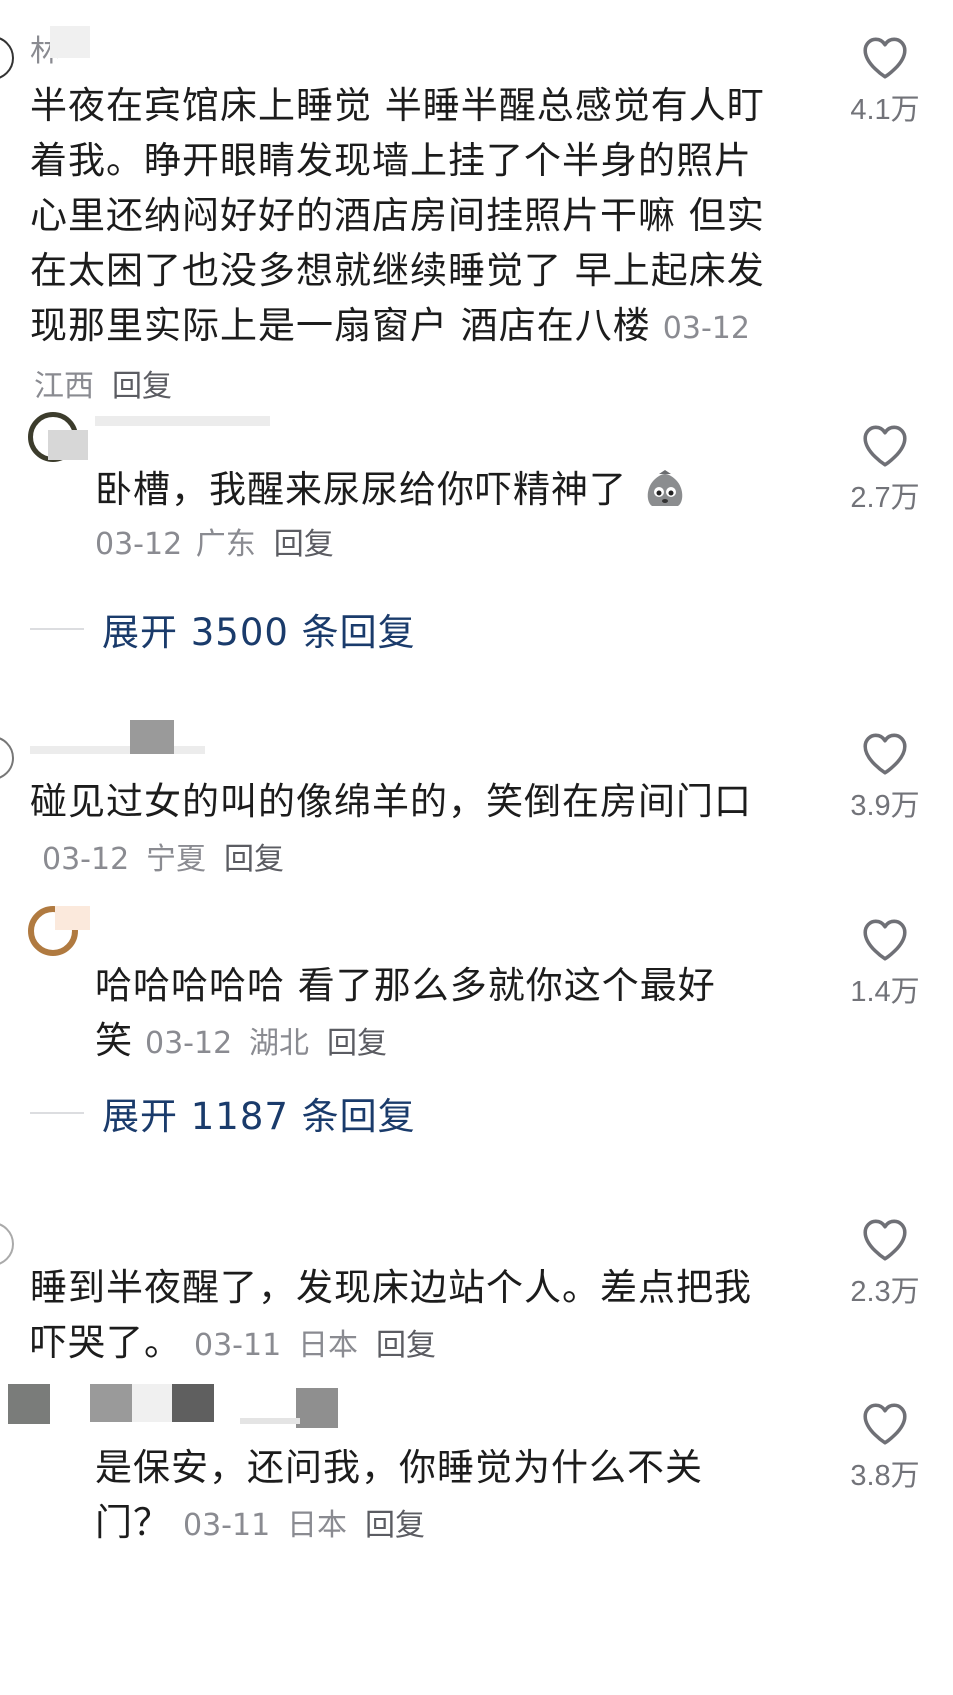 This screenshot has height=1695, width=953. What do you see at coordinates (885, 777) in the screenshot?
I see `like-button: 3.9万` at bounding box center [885, 777].